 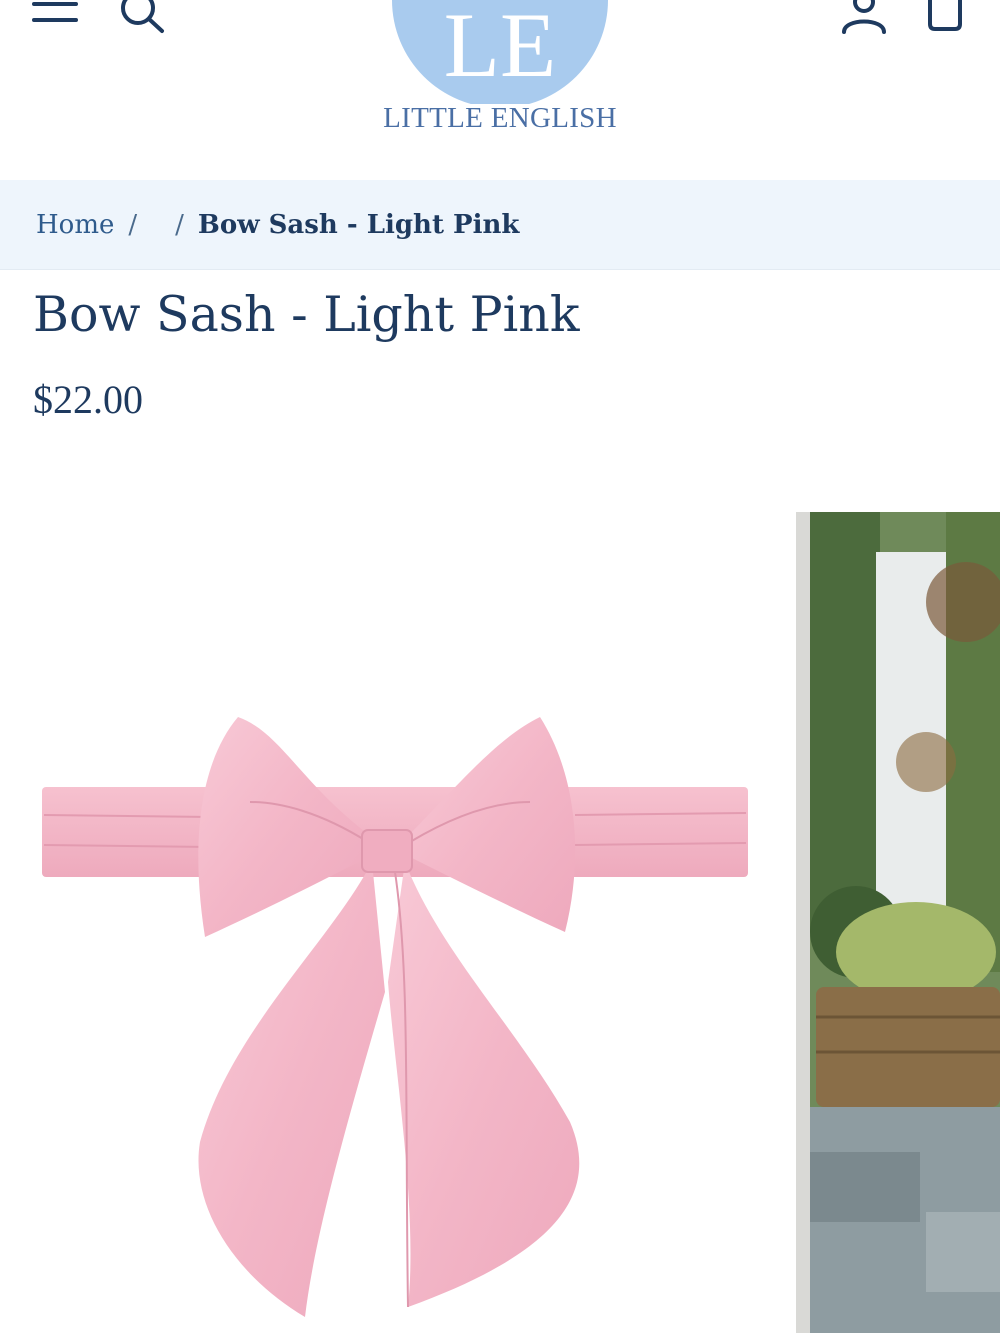 What do you see at coordinates (500, 118) in the screenshot?
I see `logo-text: LITTLE ENGLISH` at bounding box center [500, 118].